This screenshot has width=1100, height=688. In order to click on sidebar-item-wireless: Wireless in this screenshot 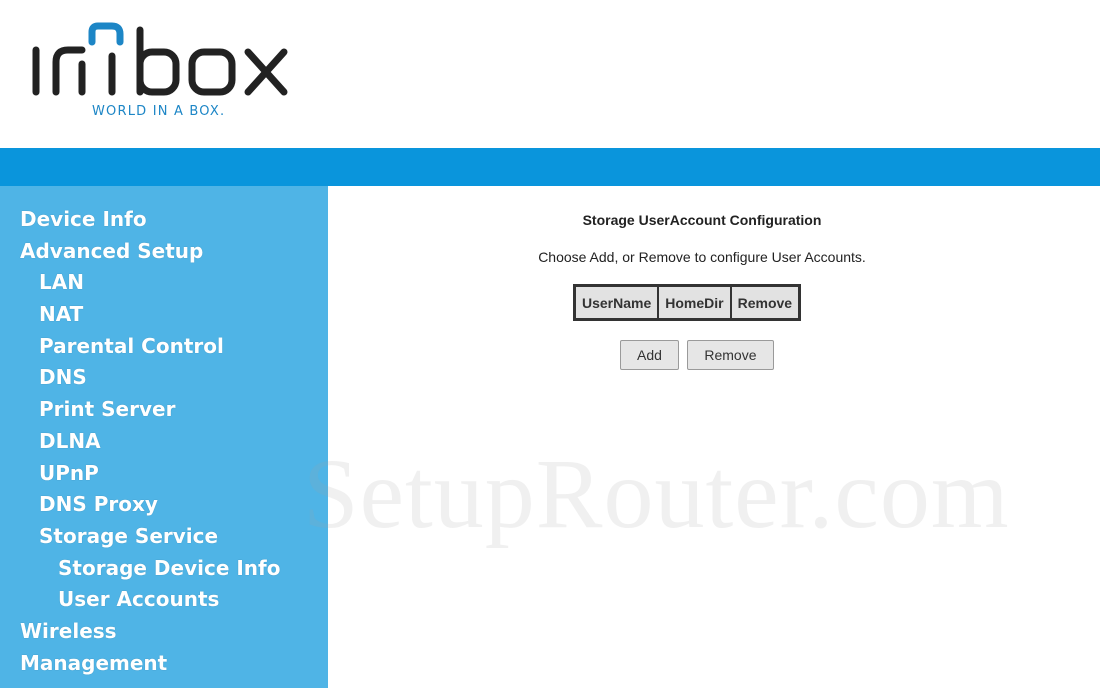, I will do `click(164, 632)`.